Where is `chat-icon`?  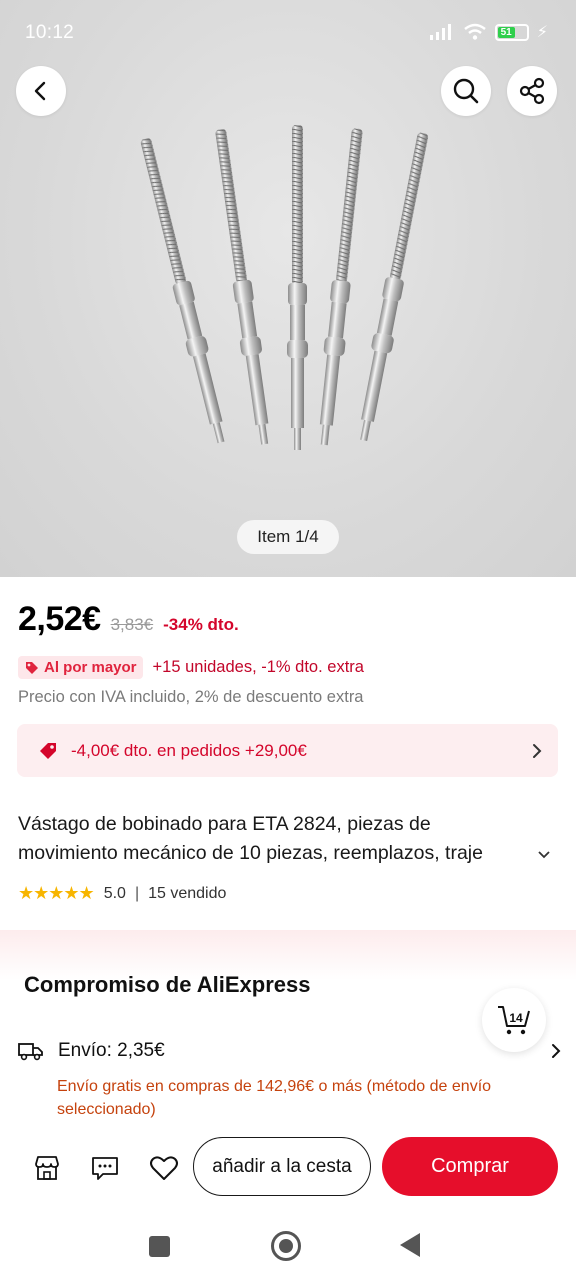 chat-icon is located at coordinates (105, 1168).